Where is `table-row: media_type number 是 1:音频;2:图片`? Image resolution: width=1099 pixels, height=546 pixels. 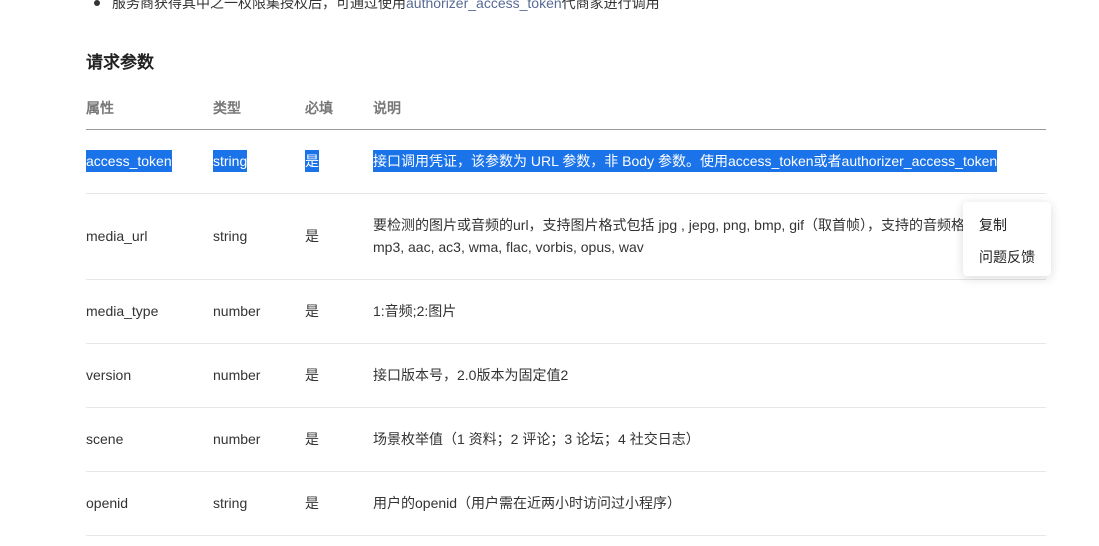 table-row: media_type number 是 1:音频;2:图片 is located at coordinates (566, 312).